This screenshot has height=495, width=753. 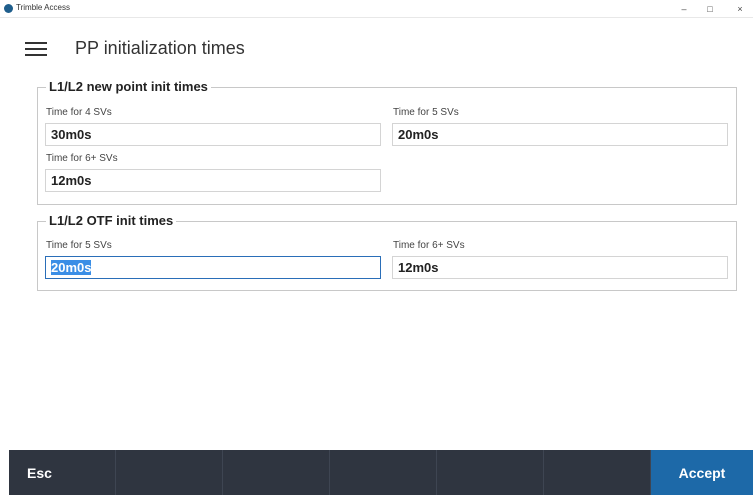 I want to click on field-label-4svs: Time for 4 SVs, so click(x=79, y=112).